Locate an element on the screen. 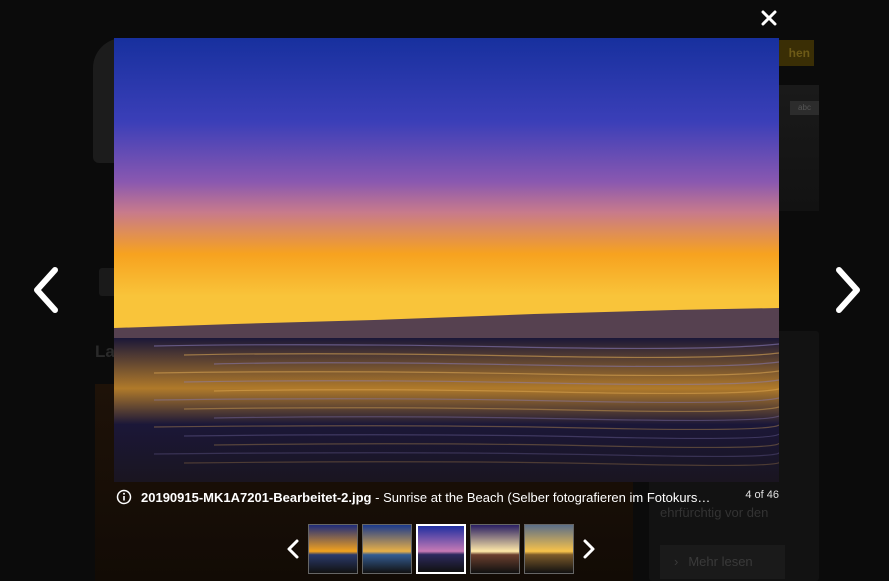 This screenshot has height=581, width=889. image-counter: 4 of 46 is located at coordinates (762, 495).